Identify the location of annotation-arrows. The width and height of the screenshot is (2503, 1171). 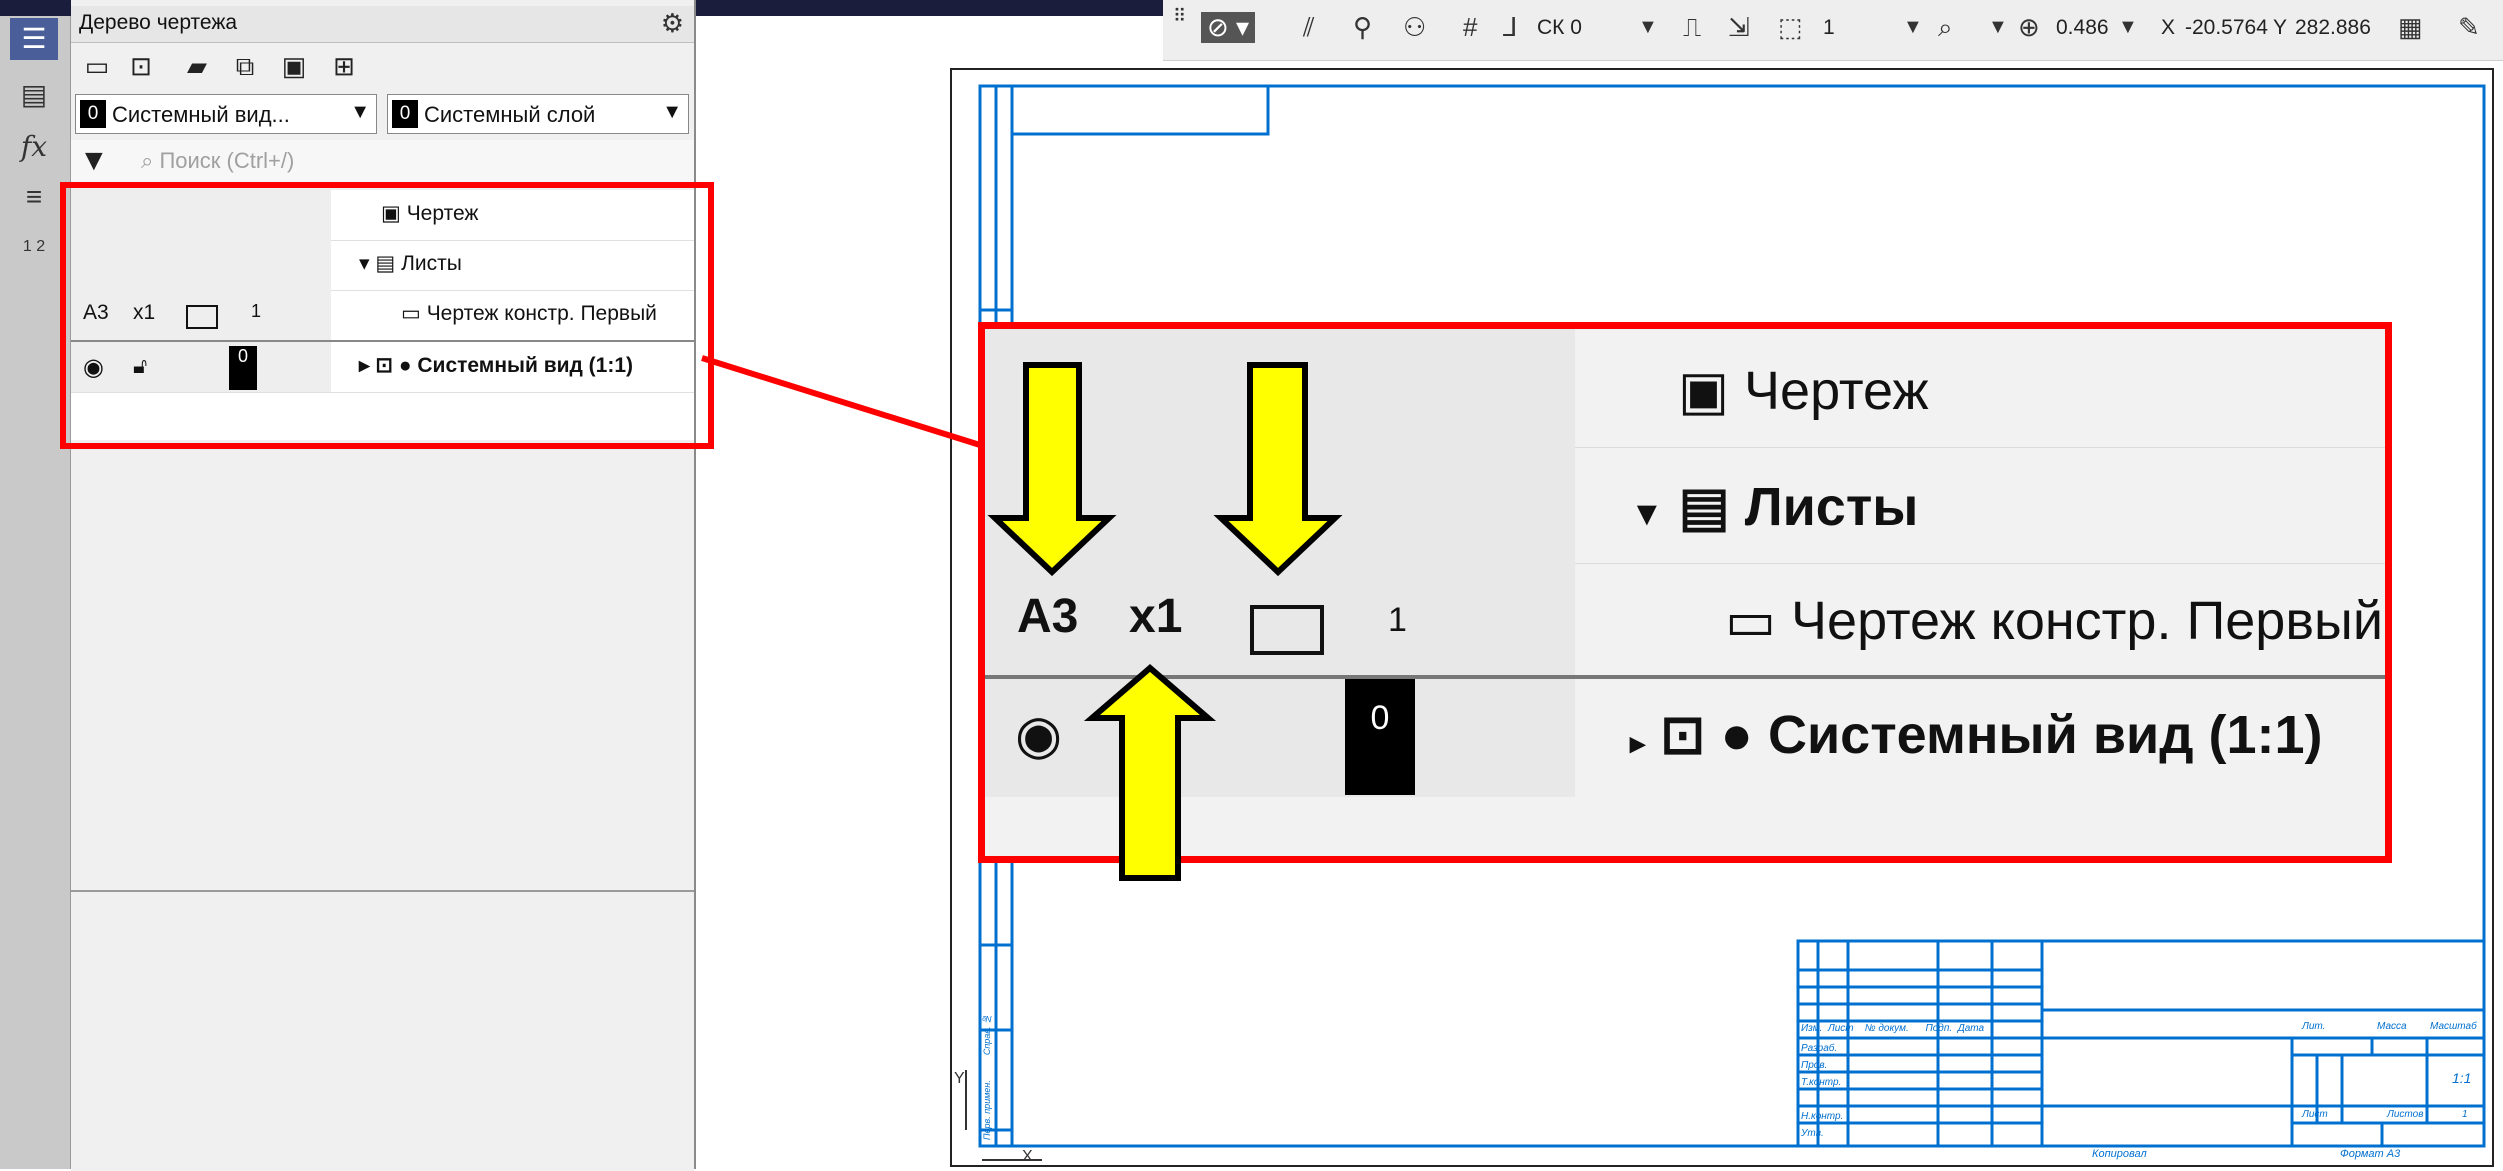
(1165, 621).